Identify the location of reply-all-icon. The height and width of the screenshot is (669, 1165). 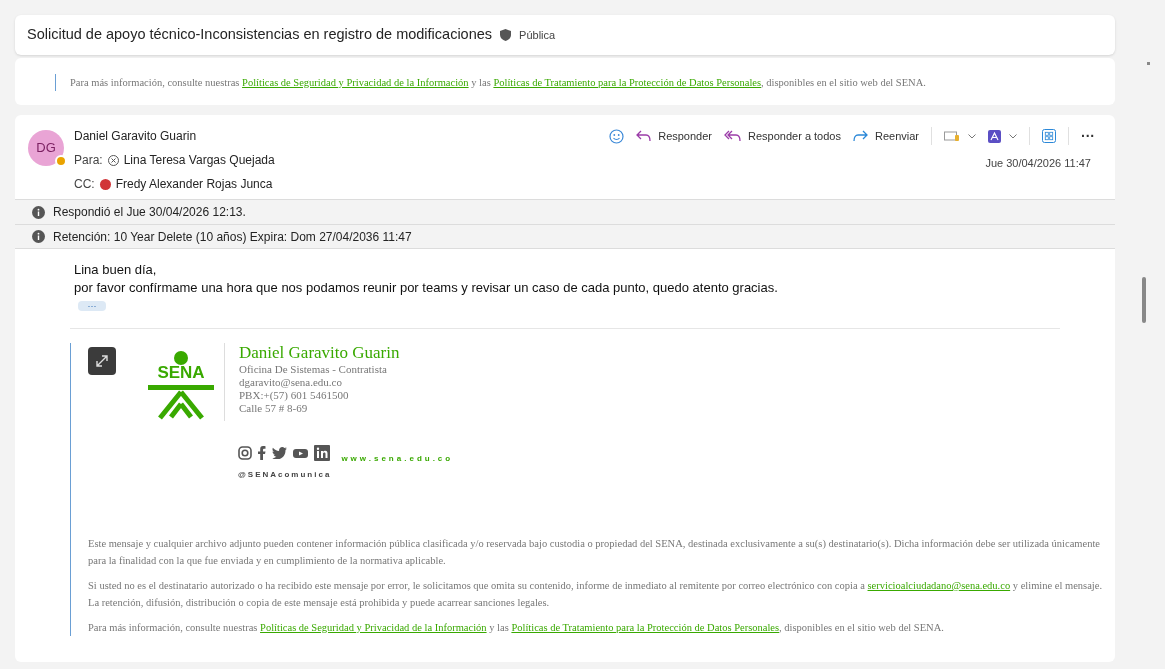
(732, 136).